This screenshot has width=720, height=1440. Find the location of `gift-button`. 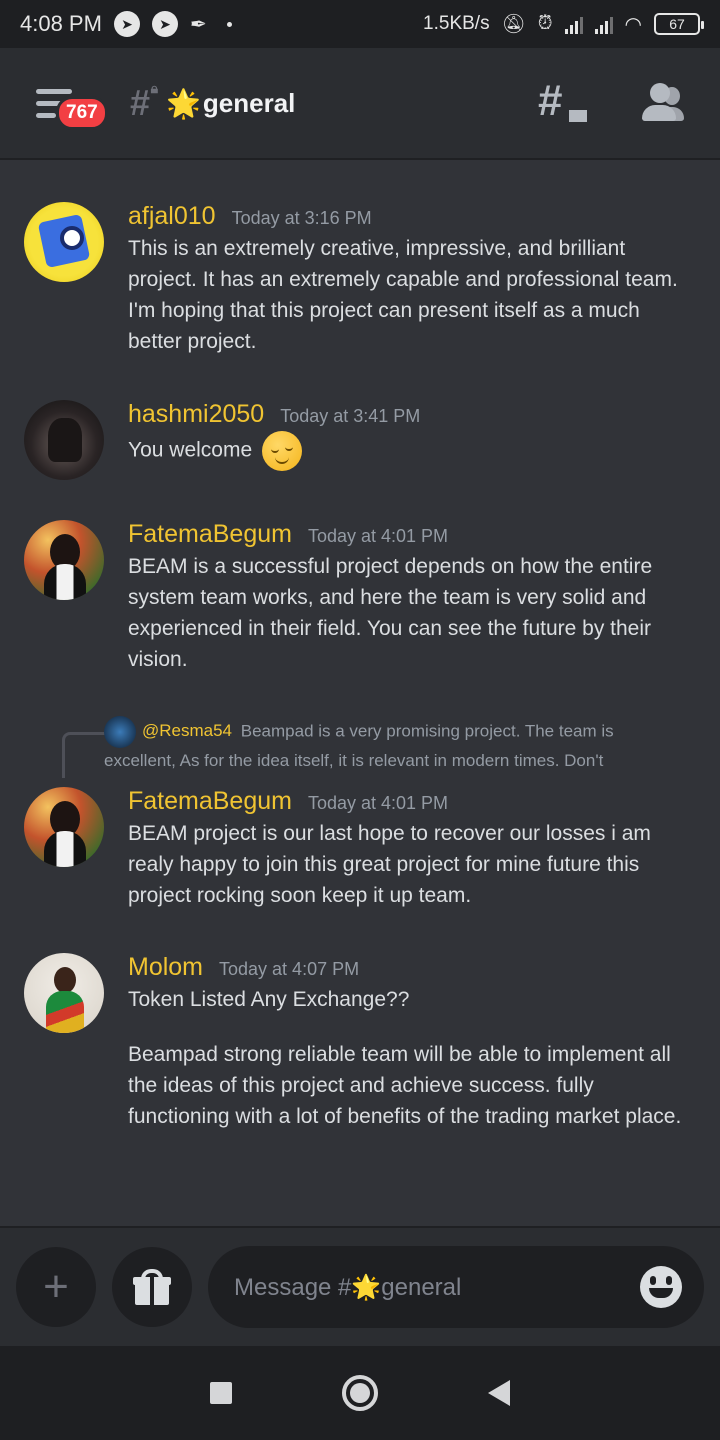

gift-button is located at coordinates (152, 1287).